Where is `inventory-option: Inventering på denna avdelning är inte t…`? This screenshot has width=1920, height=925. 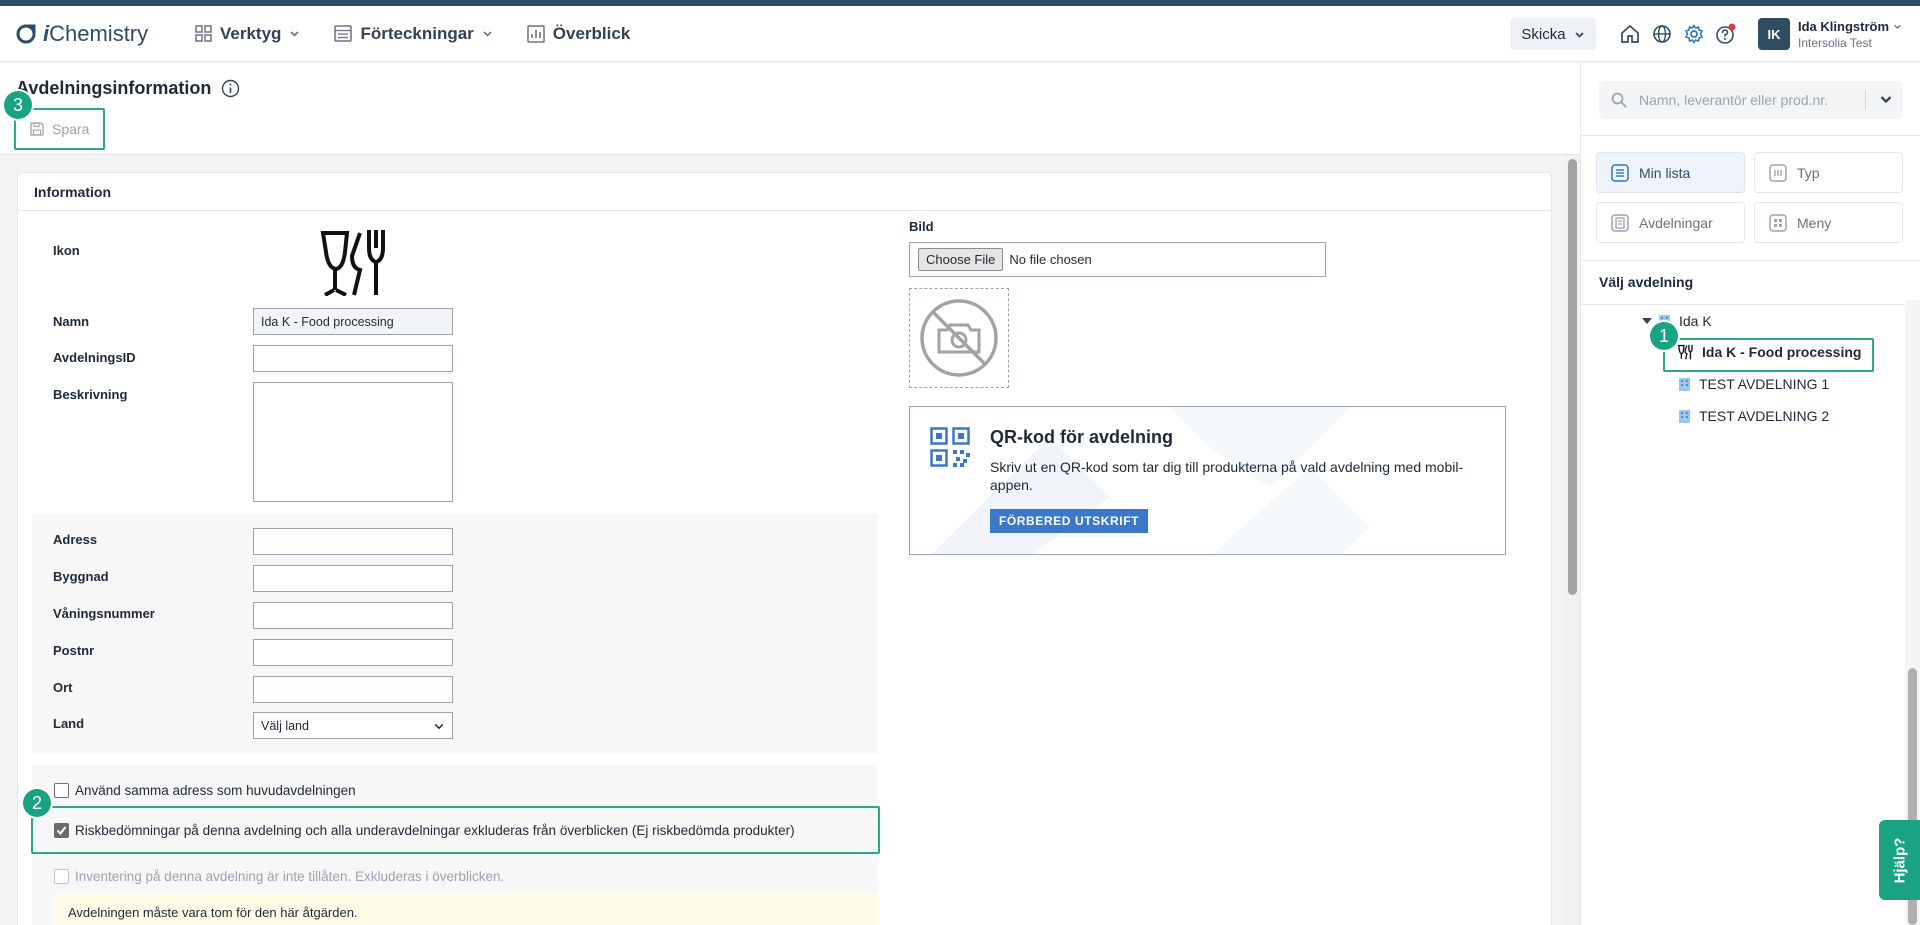 inventory-option: Inventering på denna avdelning är inte t… is located at coordinates (279, 876).